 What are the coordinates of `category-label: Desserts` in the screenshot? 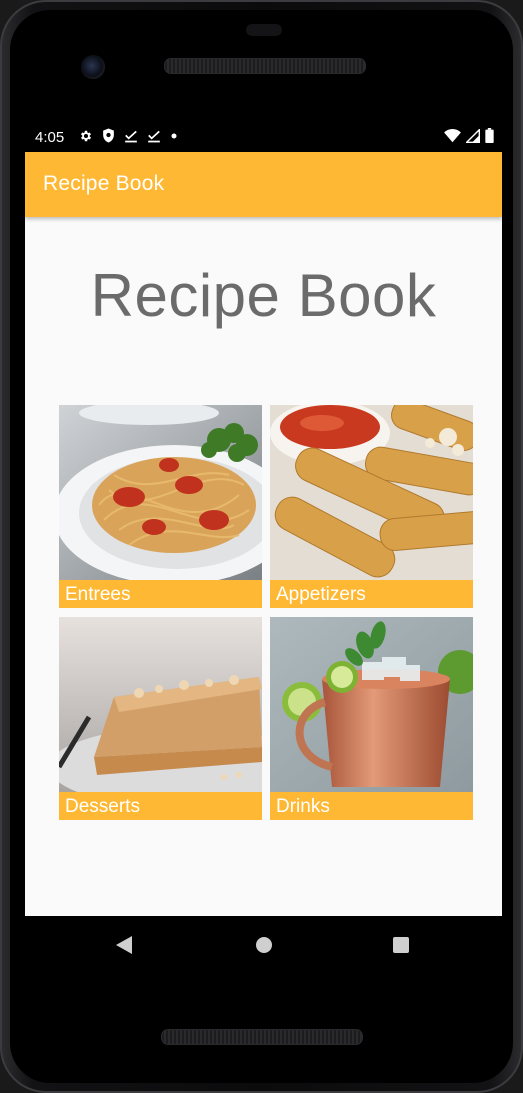 It's located at (160, 806).